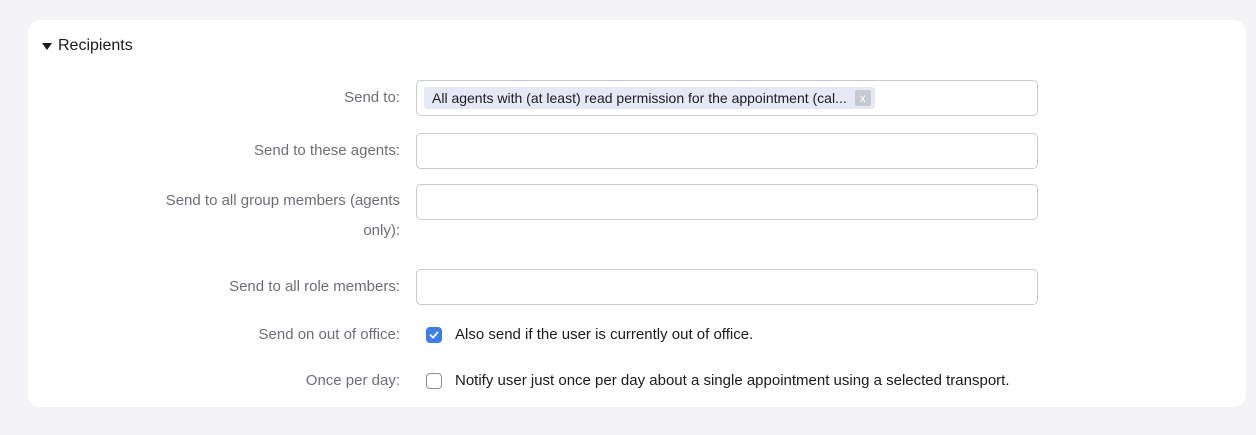 This screenshot has width=1256, height=435. I want to click on once-per-day-checkbox, so click(434, 381).